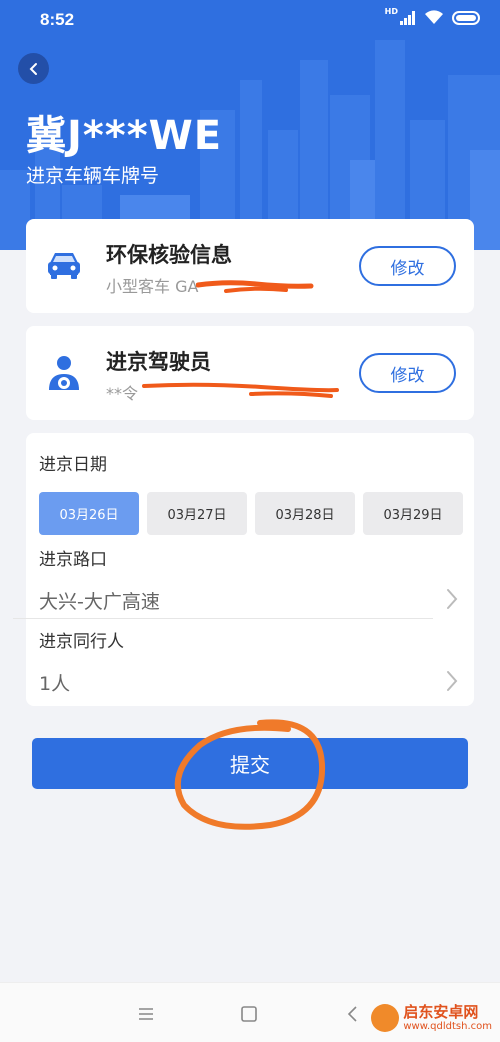 This screenshot has height=1042, width=500. I want to click on signal-icon, so click(407, 17).